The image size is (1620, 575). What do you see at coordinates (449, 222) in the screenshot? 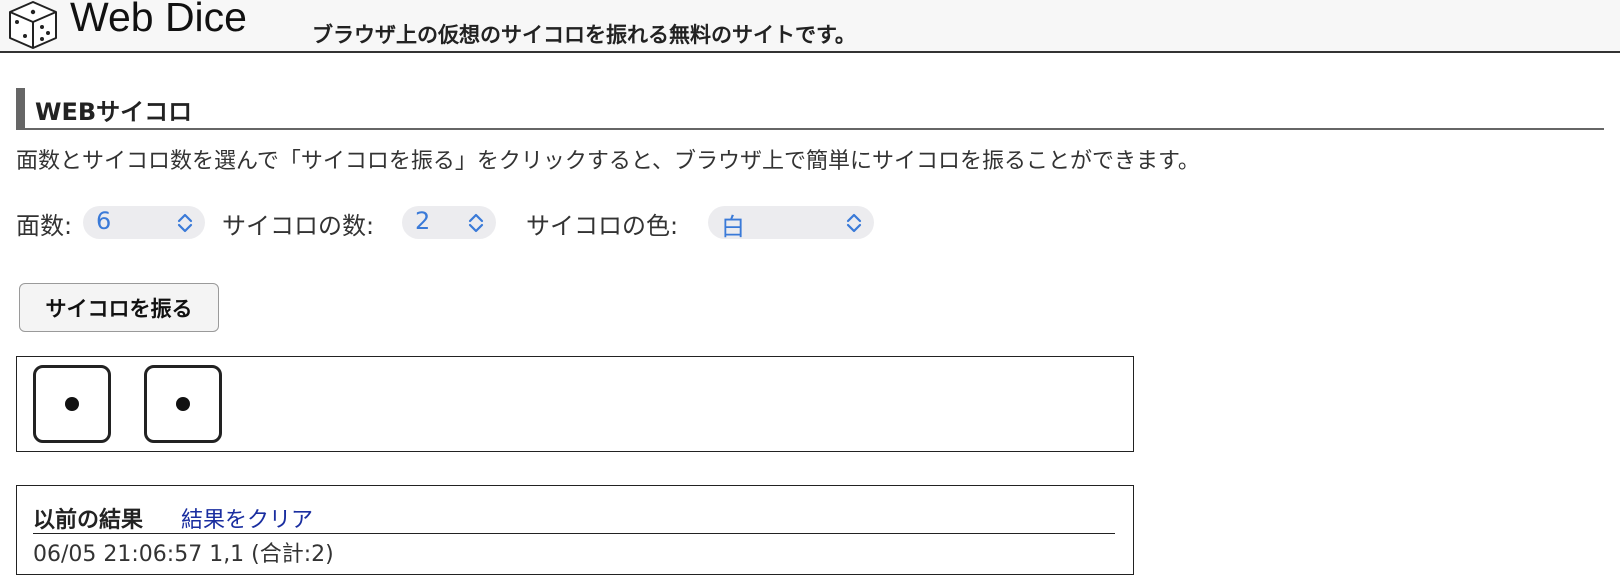
I see `count-select: 2` at bounding box center [449, 222].